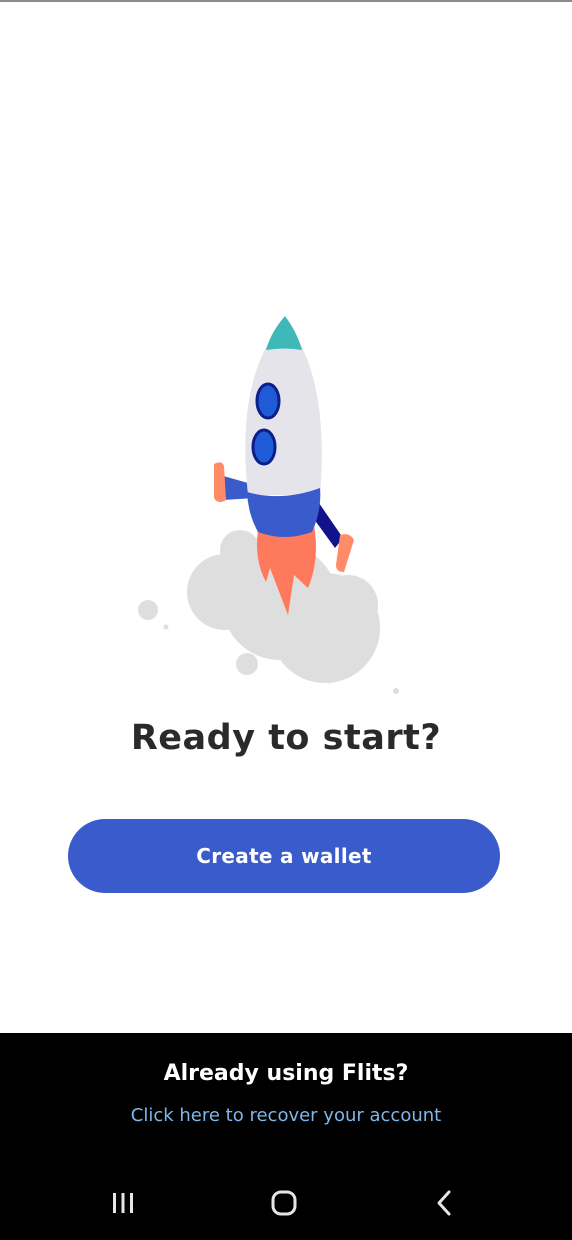 This screenshot has width=572, height=1240. What do you see at coordinates (286, 1115) in the screenshot?
I see `recover-account-link: Click here to recover your account` at bounding box center [286, 1115].